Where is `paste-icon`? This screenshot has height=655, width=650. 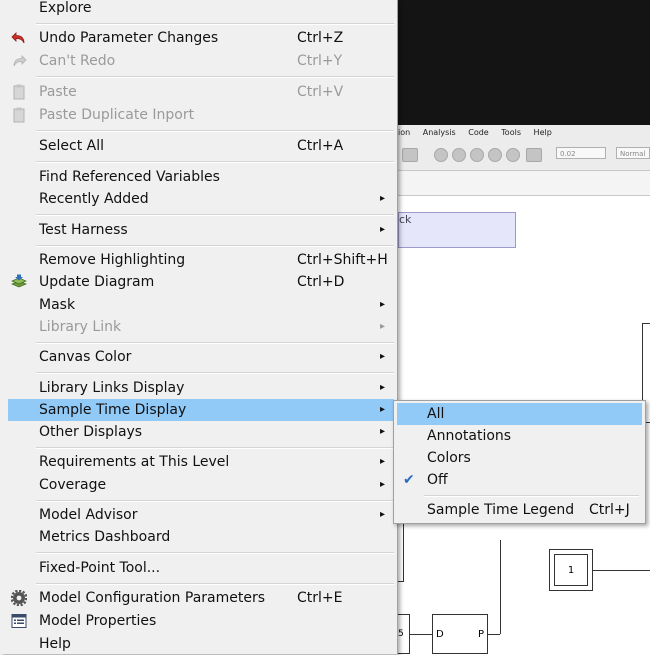 paste-icon is located at coordinates (19, 92).